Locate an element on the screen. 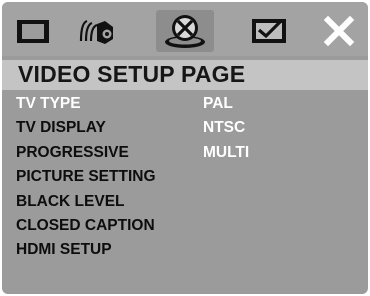  audio-setup-icon is located at coordinates (99, 31).